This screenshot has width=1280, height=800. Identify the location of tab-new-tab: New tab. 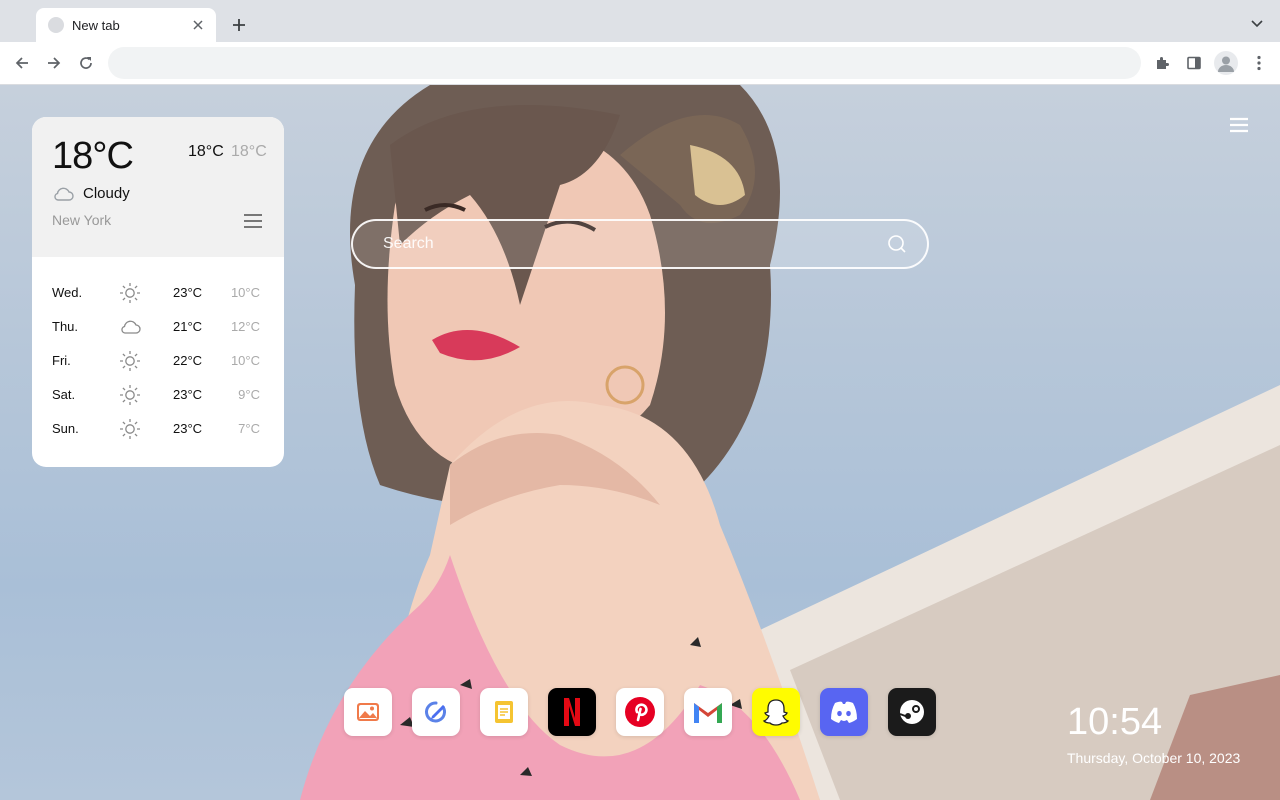
(126, 25).